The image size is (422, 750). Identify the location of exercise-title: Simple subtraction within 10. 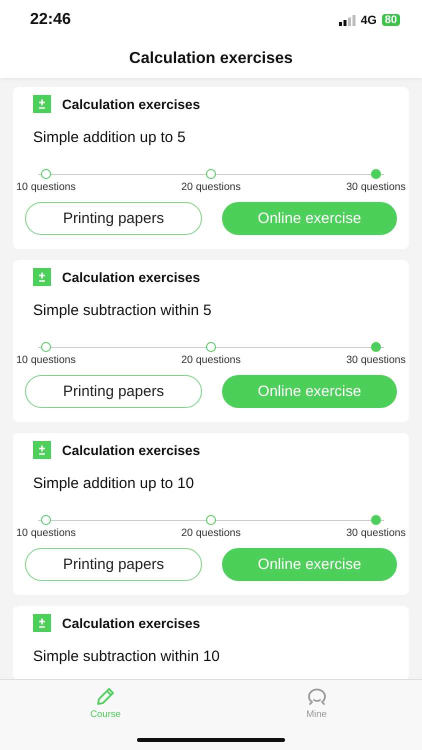
(126, 656).